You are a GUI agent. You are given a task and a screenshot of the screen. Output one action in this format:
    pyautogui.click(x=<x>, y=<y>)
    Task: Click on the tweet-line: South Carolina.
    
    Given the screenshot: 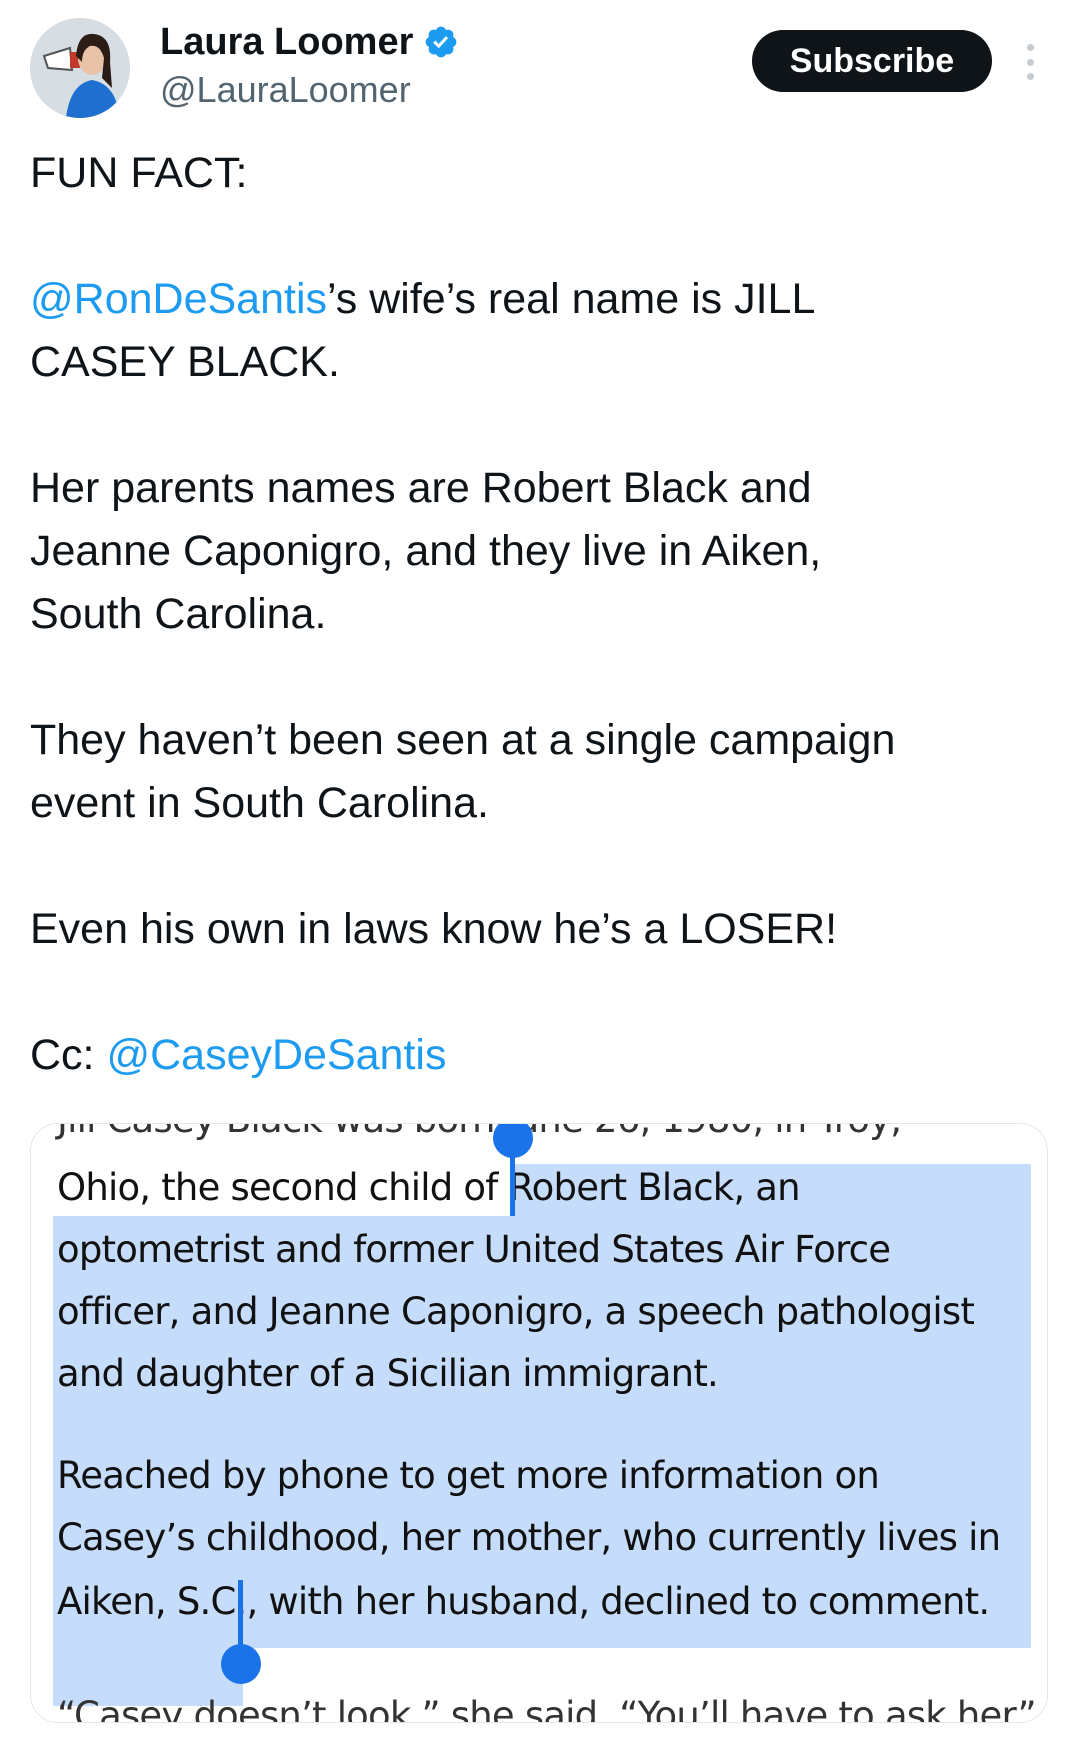 What is the action you would take?
    pyautogui.click(x=178, y=614)
    